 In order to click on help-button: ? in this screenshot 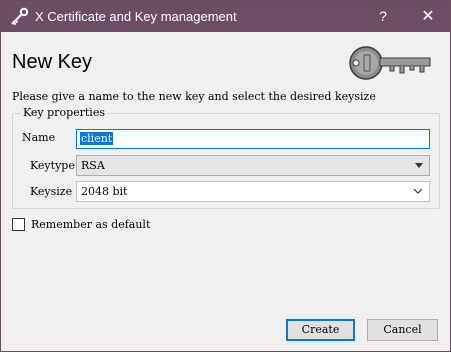, I will do `click(383, 16)`.